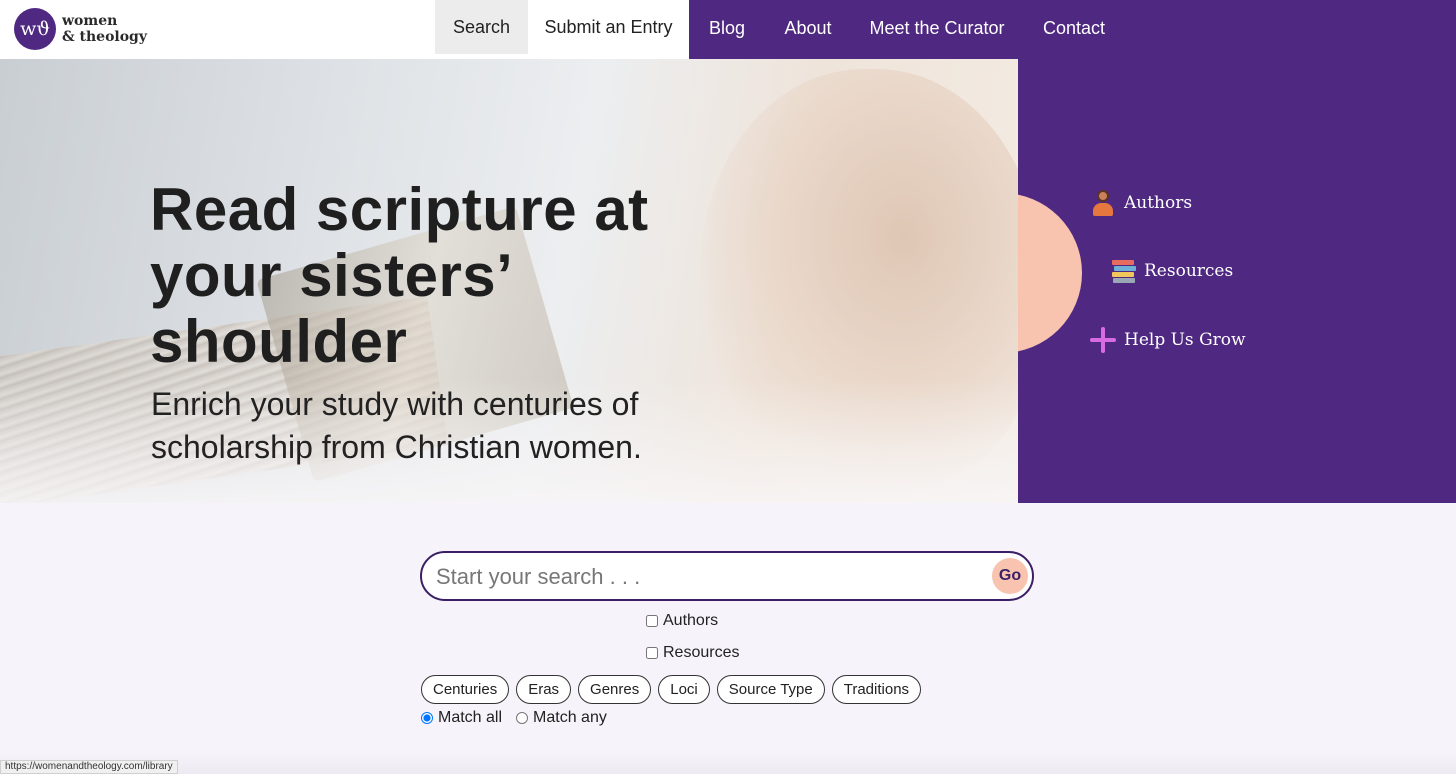  Describe the element at coordinates (1010, 576) in the screenshot. I see `go-button: Go` at that location.